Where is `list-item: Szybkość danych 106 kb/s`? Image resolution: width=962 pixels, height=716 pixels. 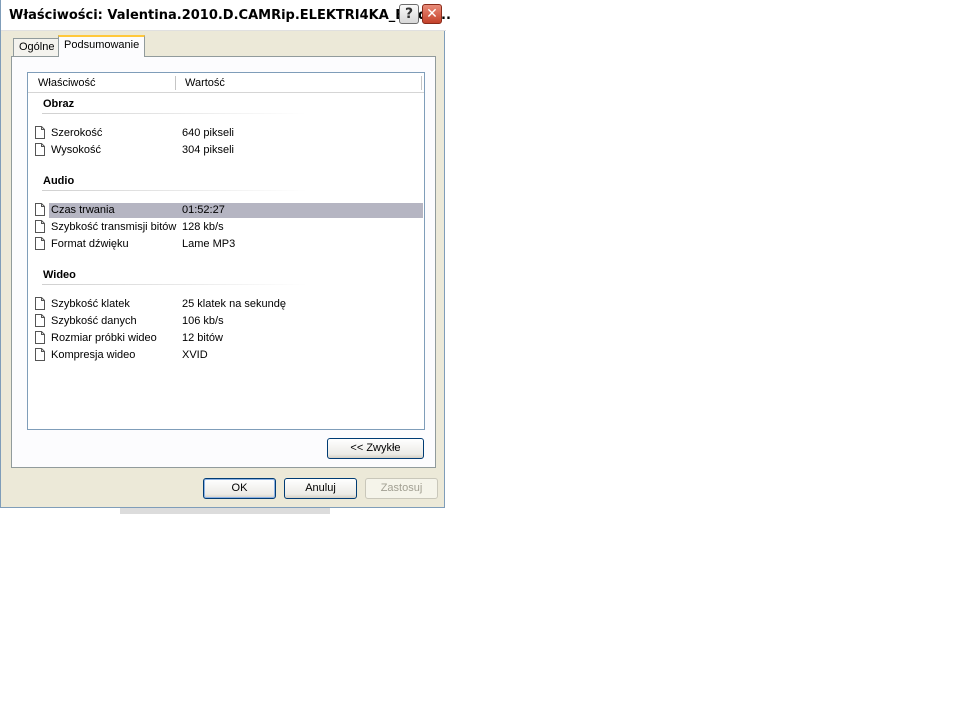 list-item: Szybkość danych 106 kb/s is located at coordinates (229, 321).